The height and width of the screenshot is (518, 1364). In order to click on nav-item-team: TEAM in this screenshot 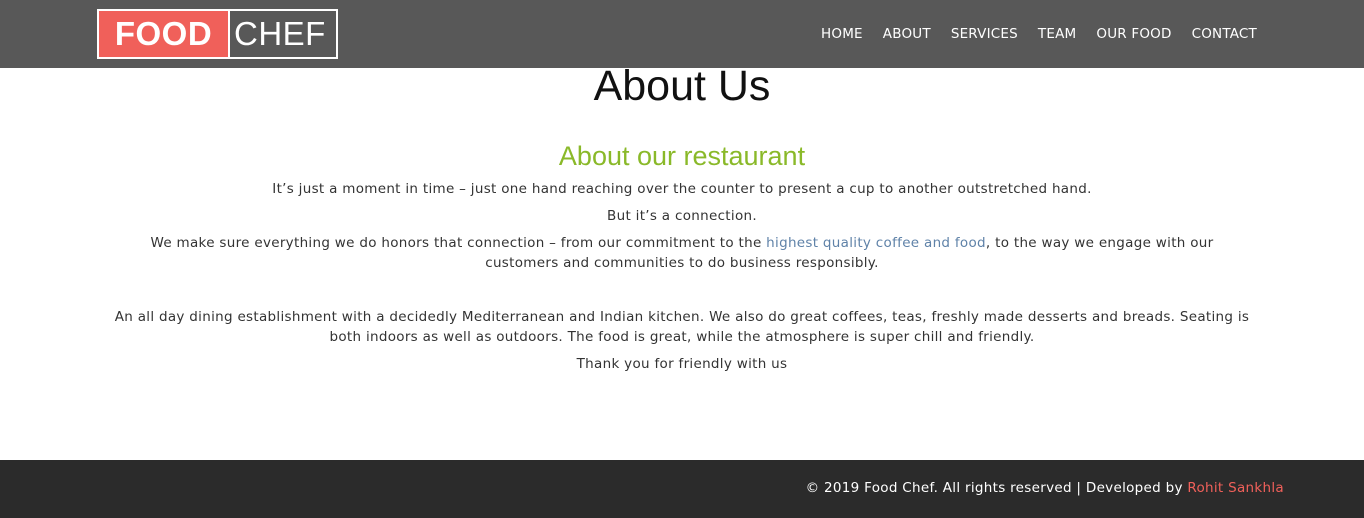, I will do `click(1057, 34)`.